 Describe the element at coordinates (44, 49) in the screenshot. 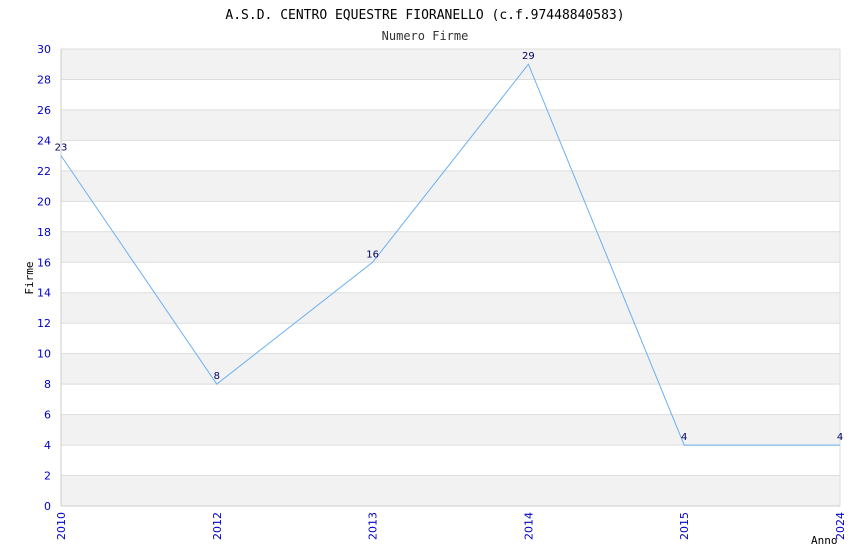

I see `y-tick-label: 30` at that location.